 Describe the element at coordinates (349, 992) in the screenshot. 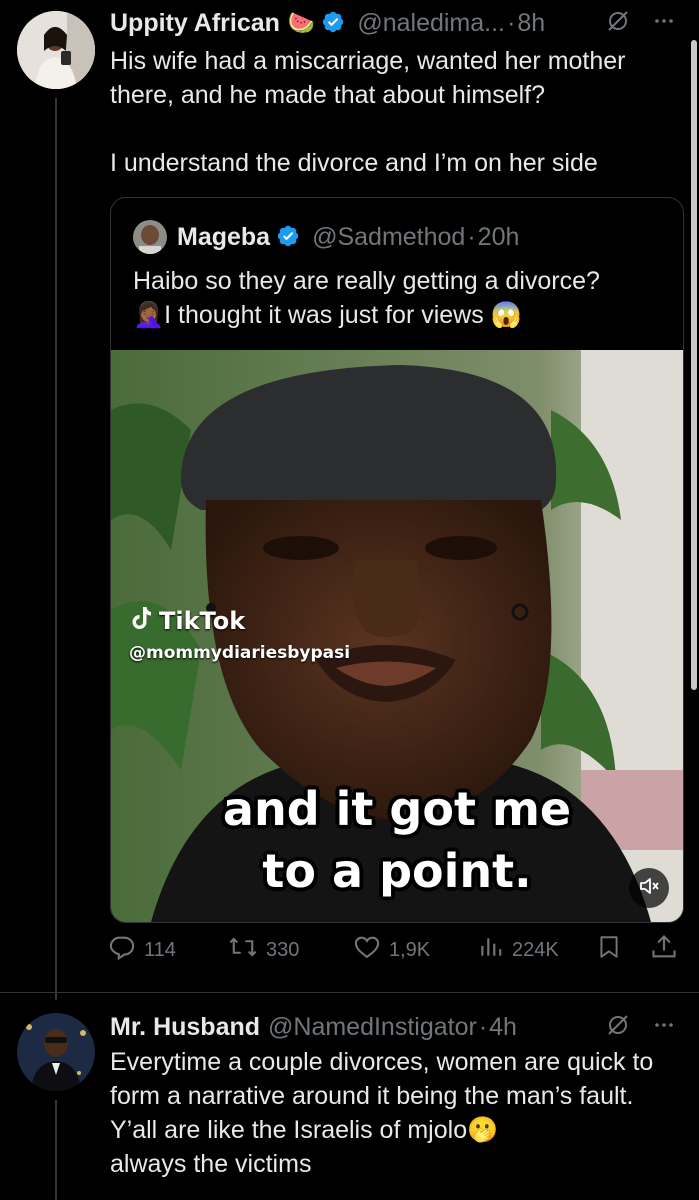

I see `tweet-divider` at that location.